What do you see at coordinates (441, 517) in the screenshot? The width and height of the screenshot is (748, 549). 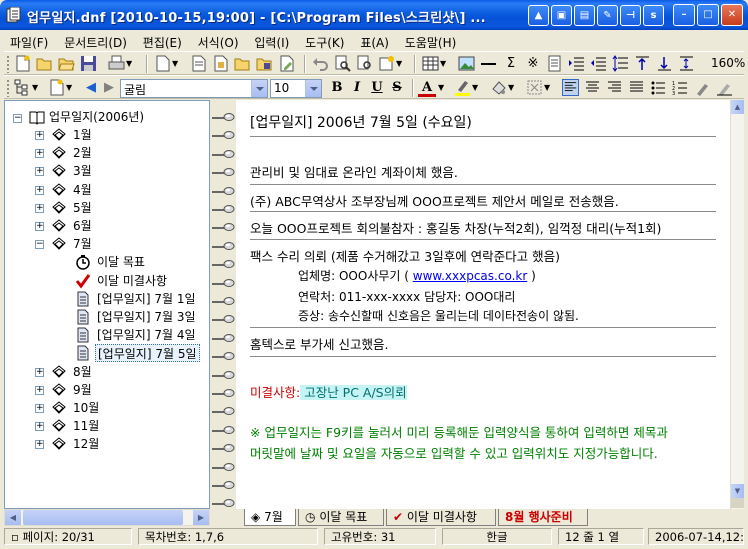 I see `tab-pending: ✔ 이달 미결사항` at bounding box center [441, 517].